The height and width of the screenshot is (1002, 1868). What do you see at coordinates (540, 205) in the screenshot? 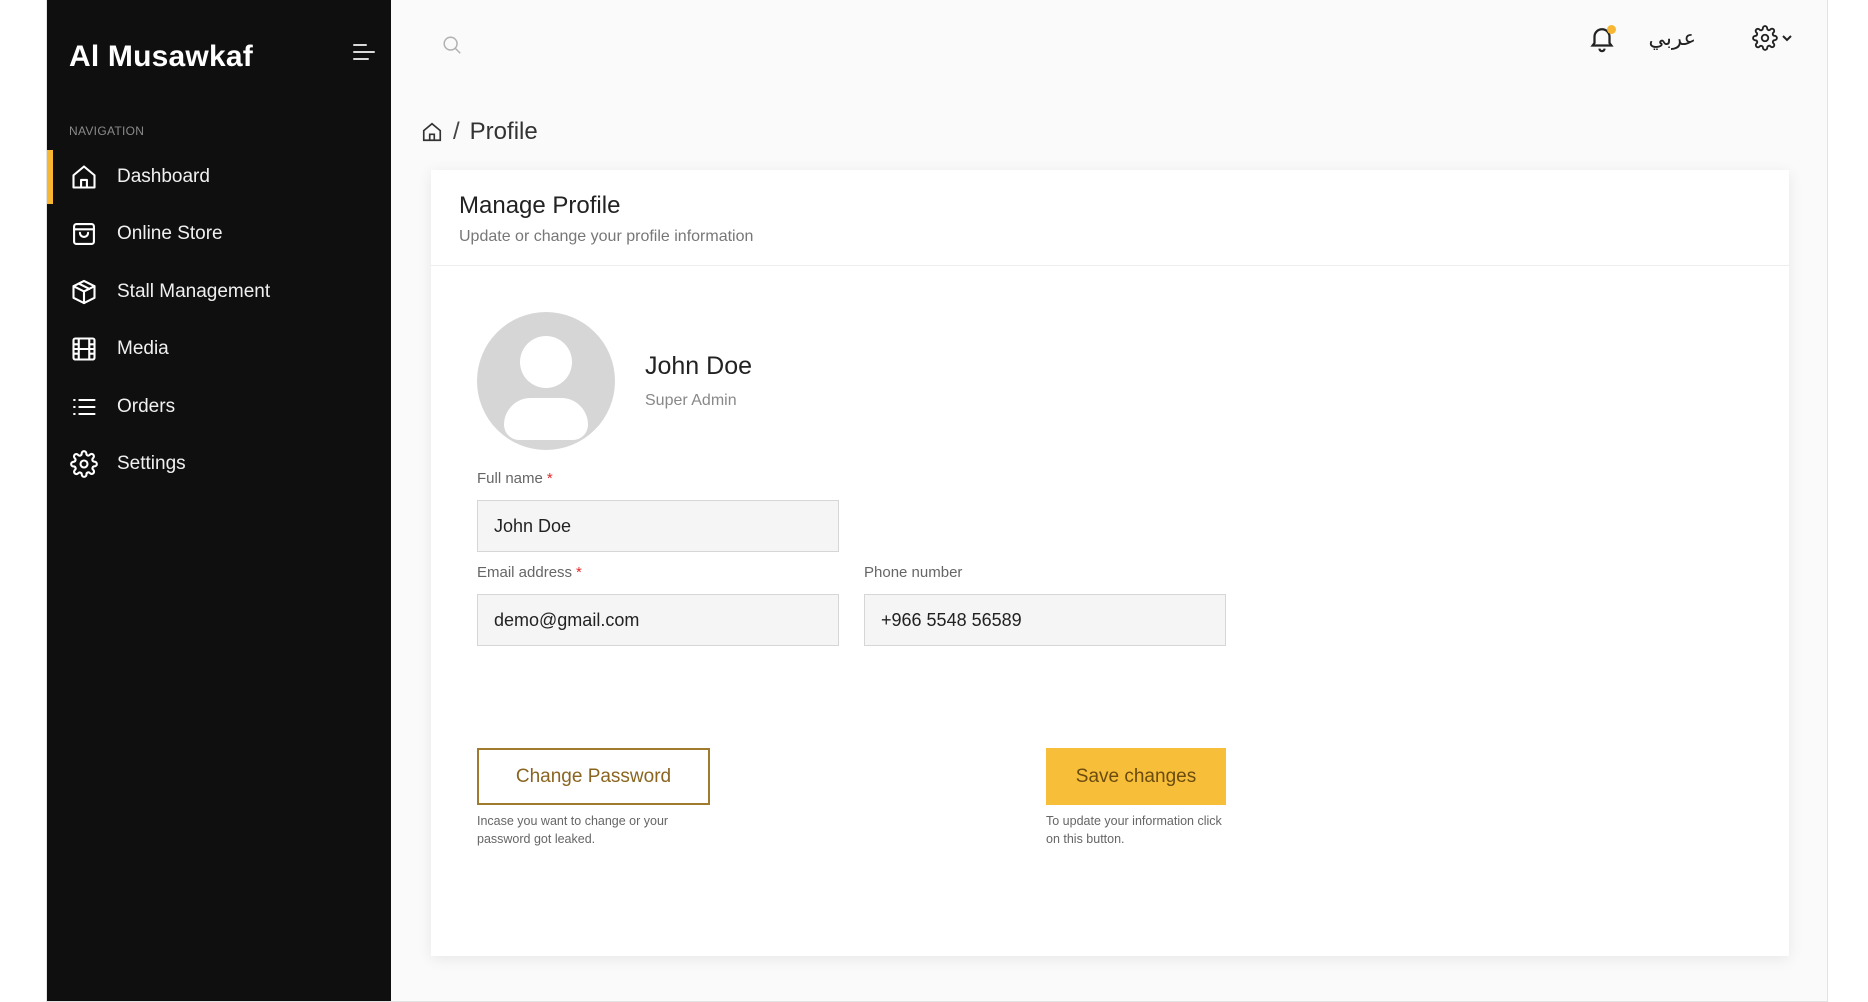
I see `page-title: Manage Profile` at bounding box center [540, 205].